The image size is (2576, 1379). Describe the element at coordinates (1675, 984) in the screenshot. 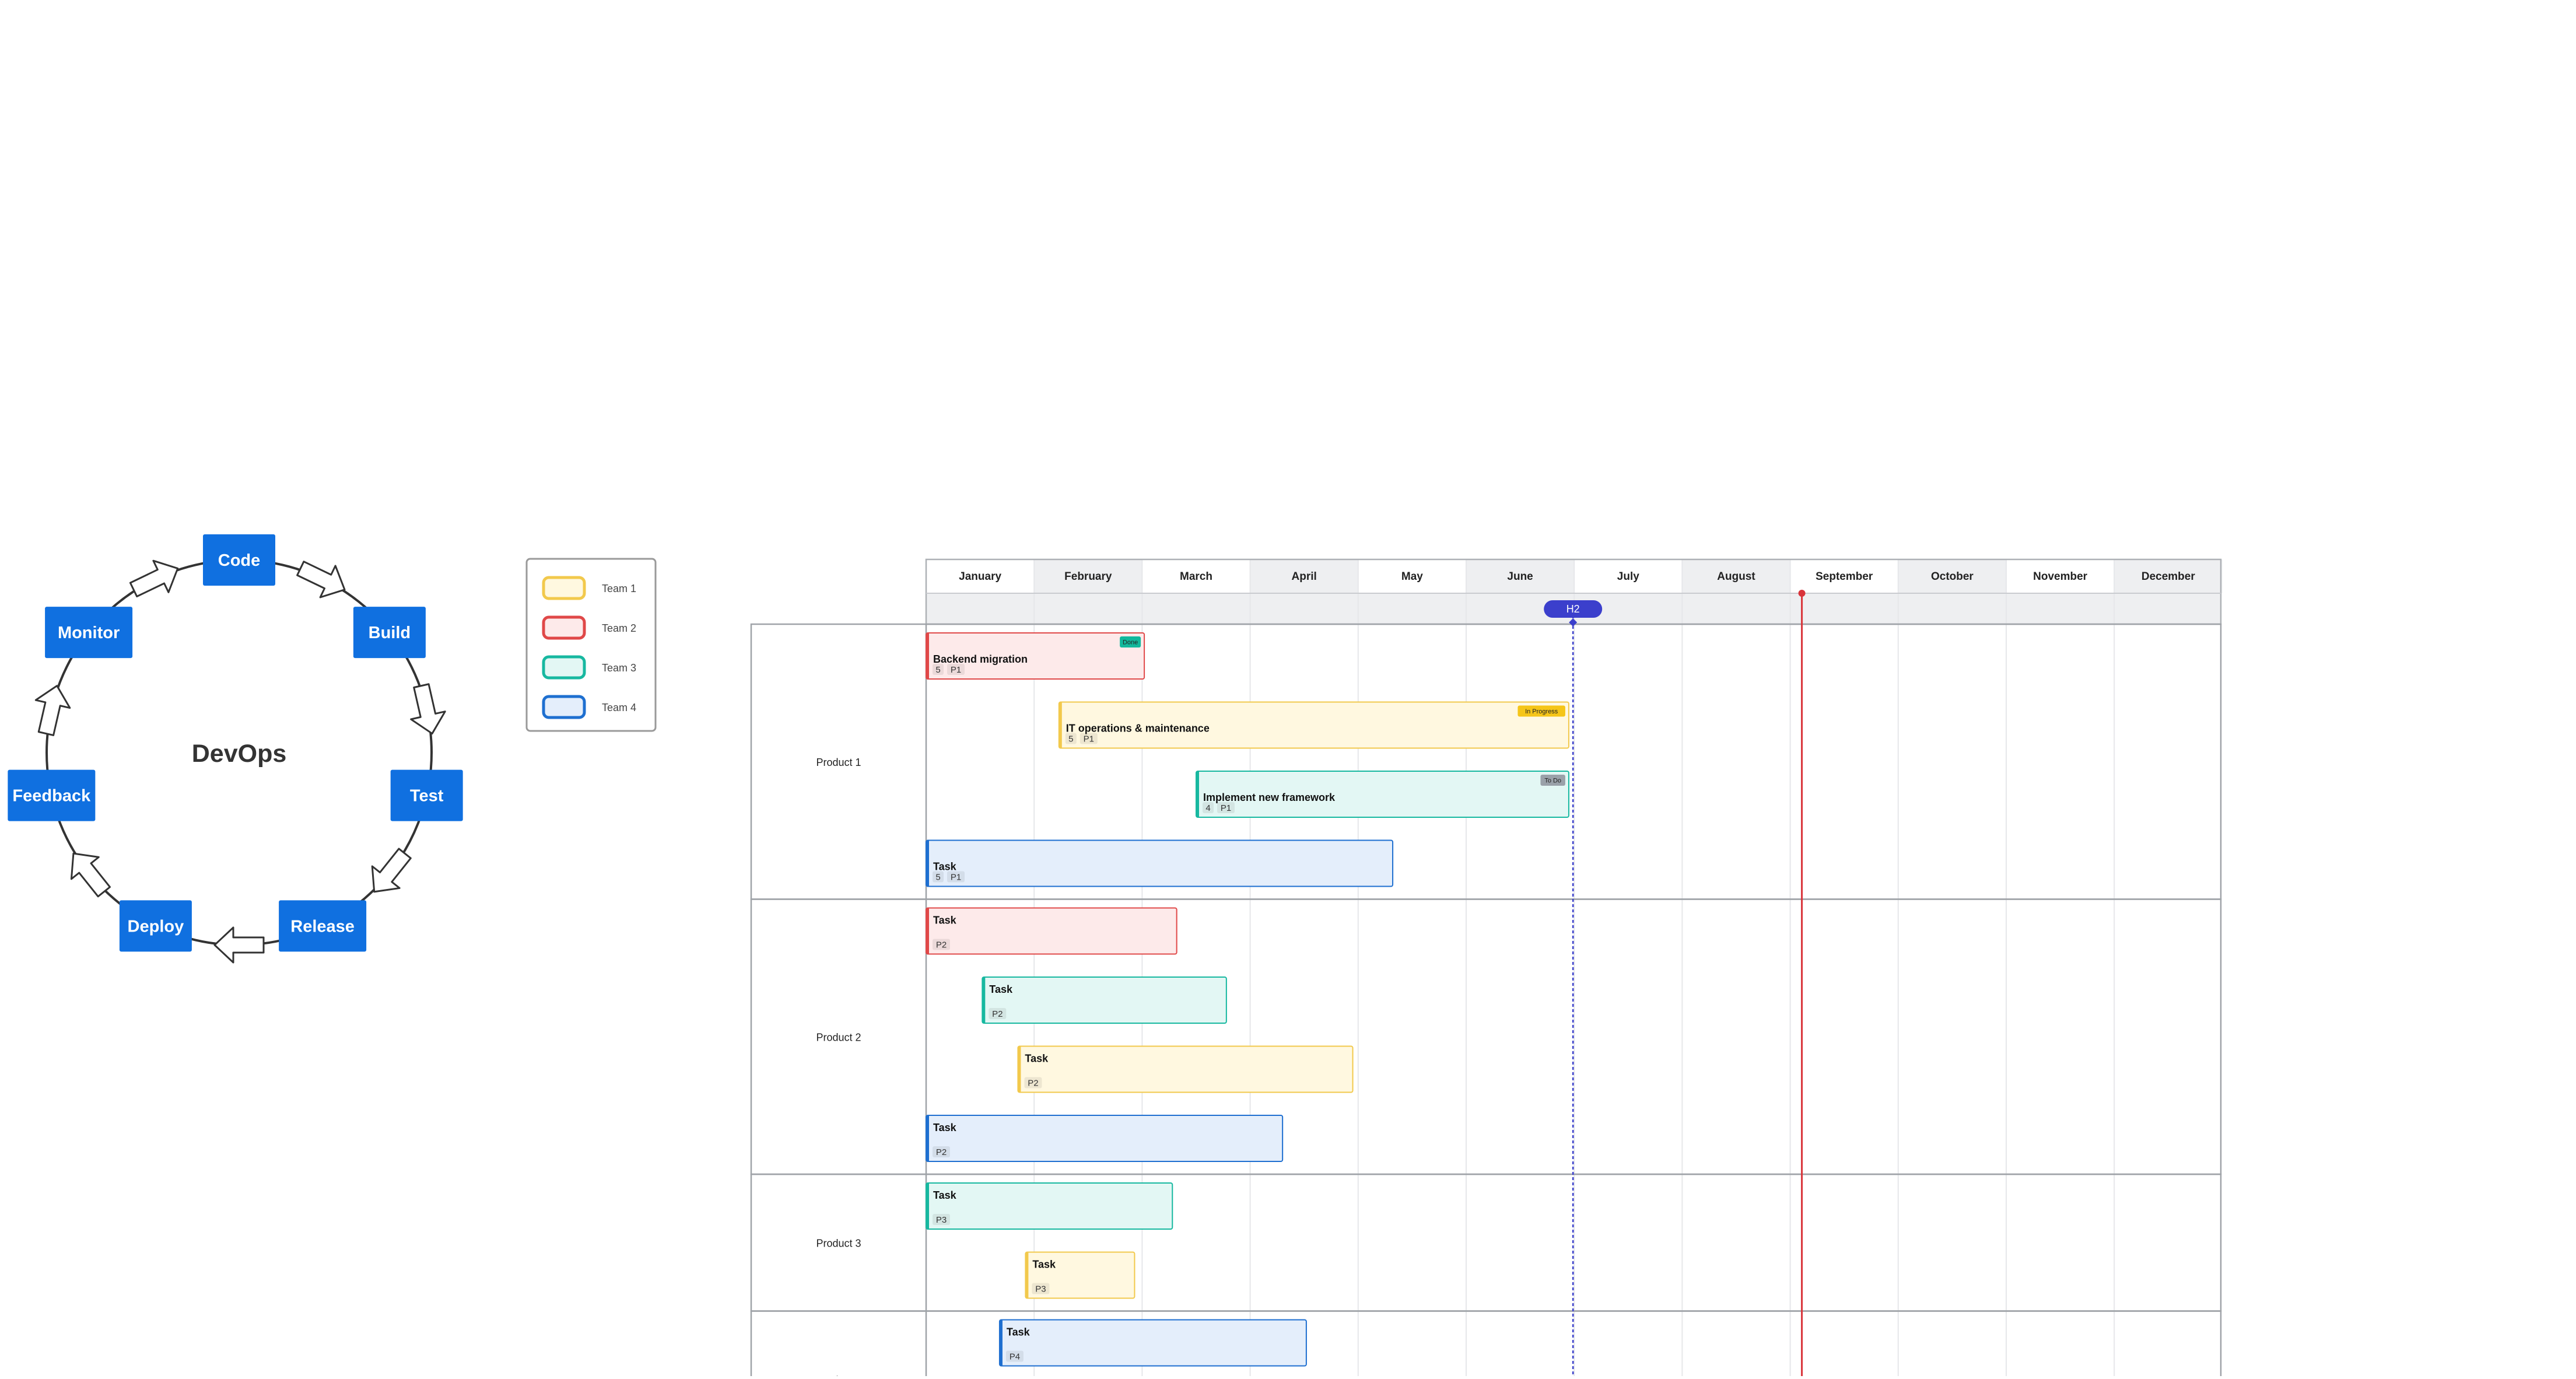

I see `timeline-markers: H2` at that location.